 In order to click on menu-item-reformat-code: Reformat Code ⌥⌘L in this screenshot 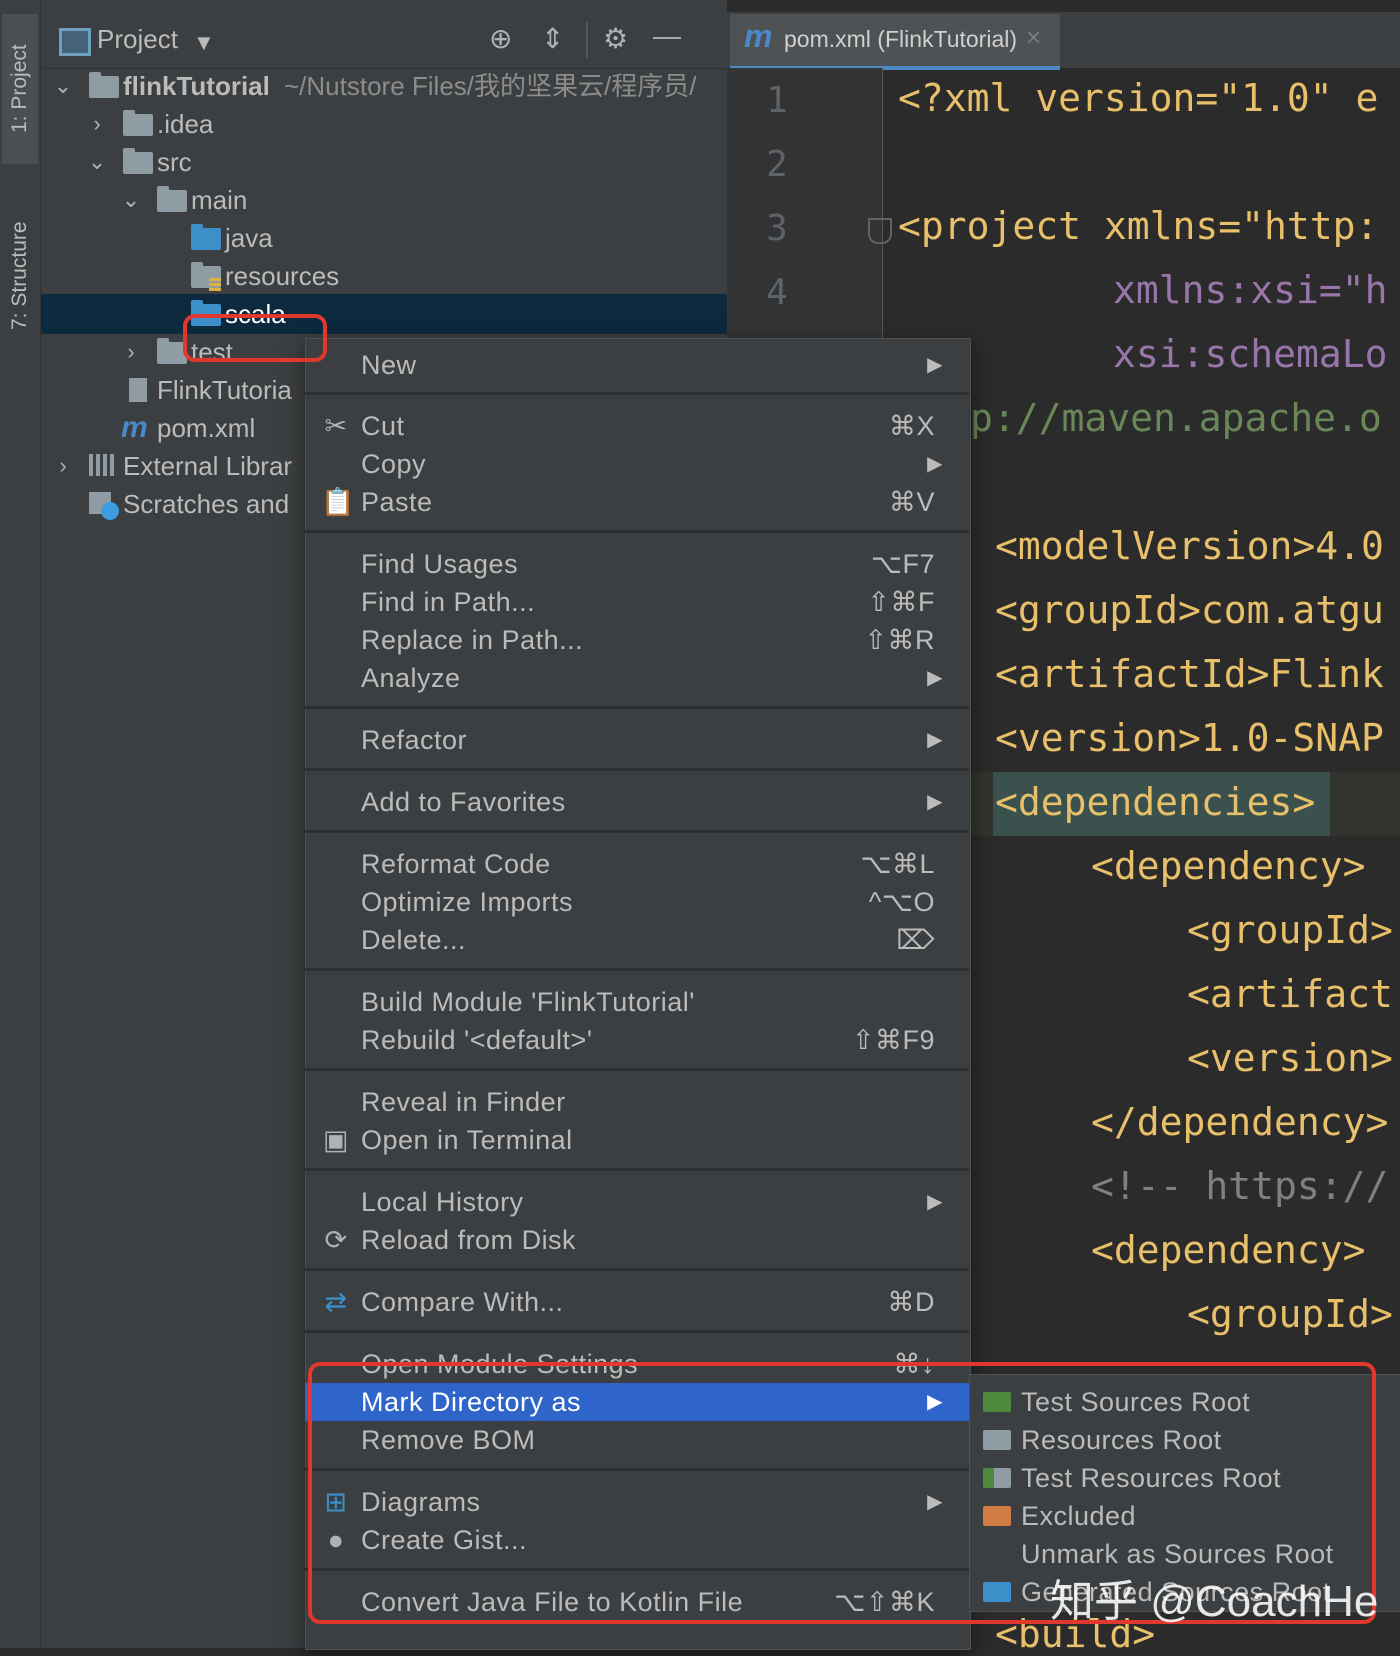, I will do `click(637, 864)`.